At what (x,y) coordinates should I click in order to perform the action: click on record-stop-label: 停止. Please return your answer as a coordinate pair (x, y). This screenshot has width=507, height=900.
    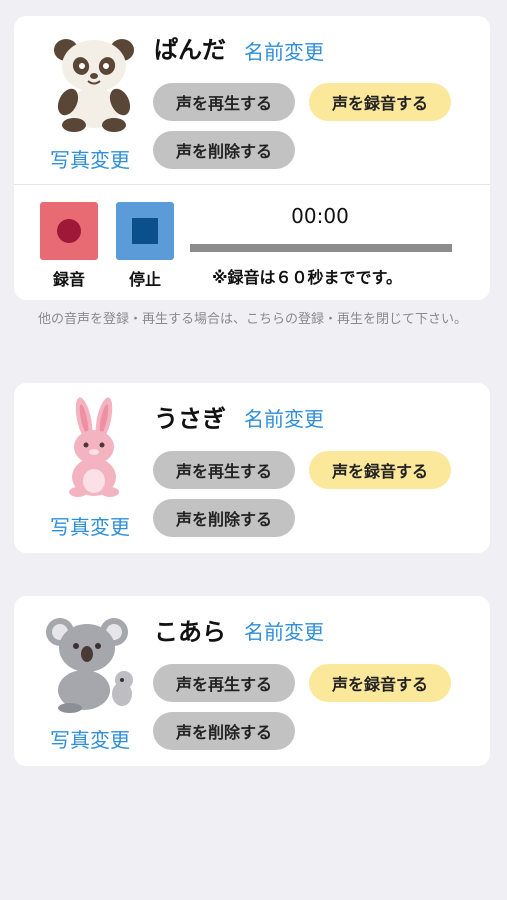
    Looking at the image, I should click on (144, 279).